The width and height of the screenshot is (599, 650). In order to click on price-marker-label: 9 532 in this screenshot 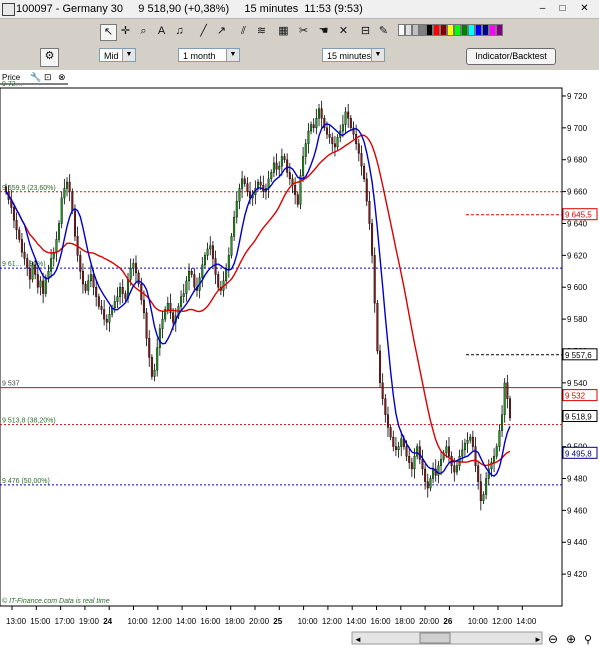, I will do `click(575, 396)`.